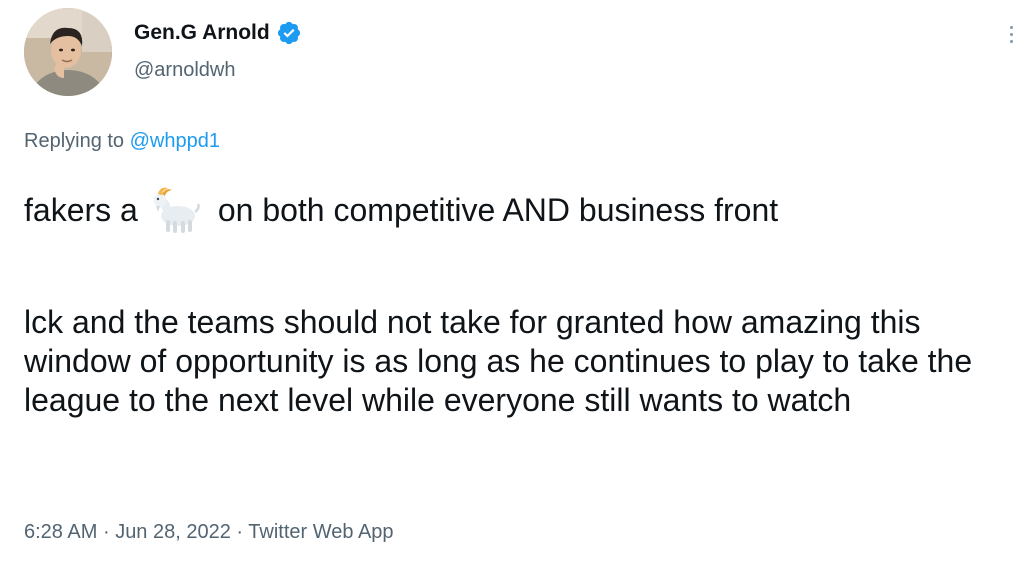  What do you see at coordinates (320, 532) in the screenshot?
I see `tweet-source-link: Twitter Web App` at bounding box center [320, 532].